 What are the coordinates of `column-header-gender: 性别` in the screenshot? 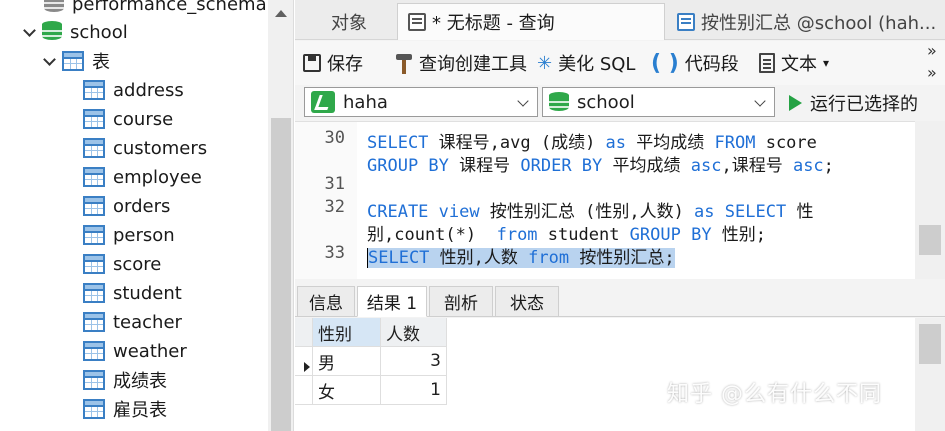 It's located at (347, 332).